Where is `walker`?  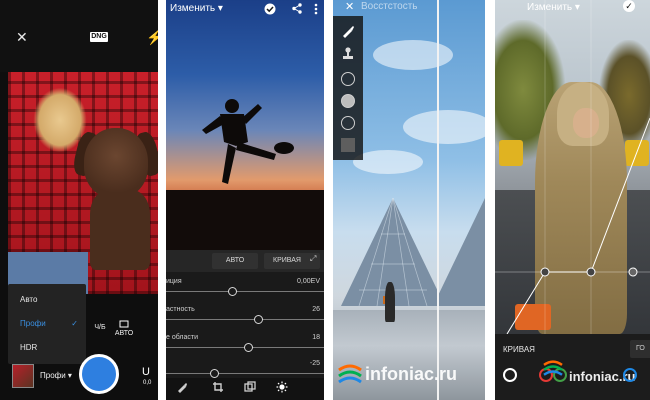 walker is located at coordinates (390, 302).